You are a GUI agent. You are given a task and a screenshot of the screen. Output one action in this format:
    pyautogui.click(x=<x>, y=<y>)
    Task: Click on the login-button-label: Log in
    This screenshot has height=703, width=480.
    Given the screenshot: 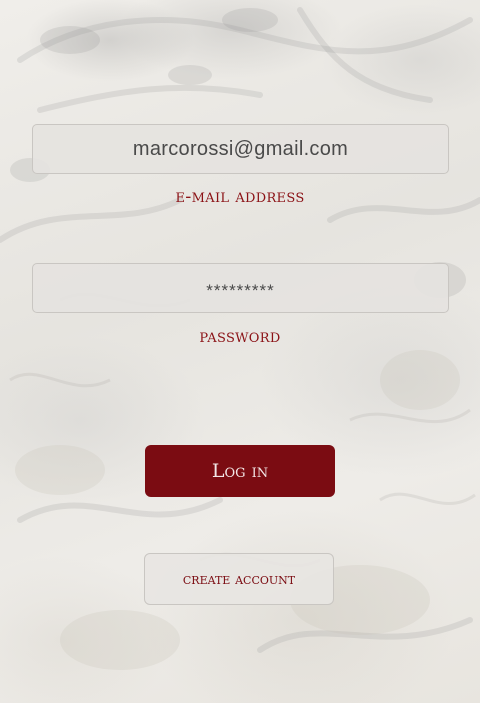 What is the action you would take?
    pyautogui.click(x=240, y=471)
    